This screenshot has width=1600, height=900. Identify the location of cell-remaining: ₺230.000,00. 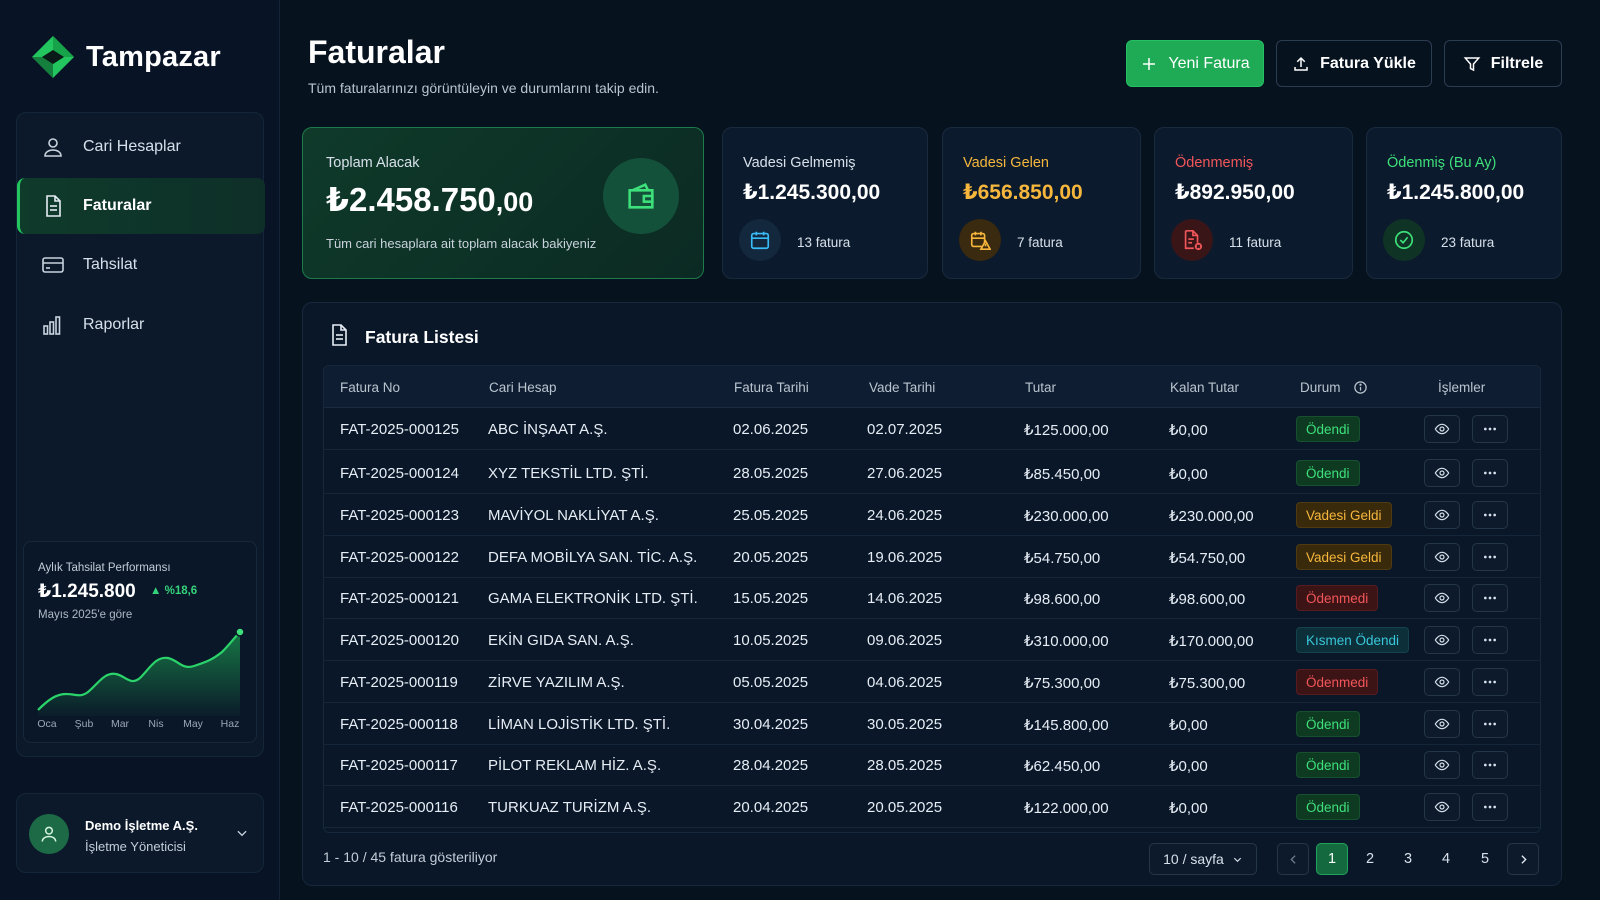
(1211, 516).